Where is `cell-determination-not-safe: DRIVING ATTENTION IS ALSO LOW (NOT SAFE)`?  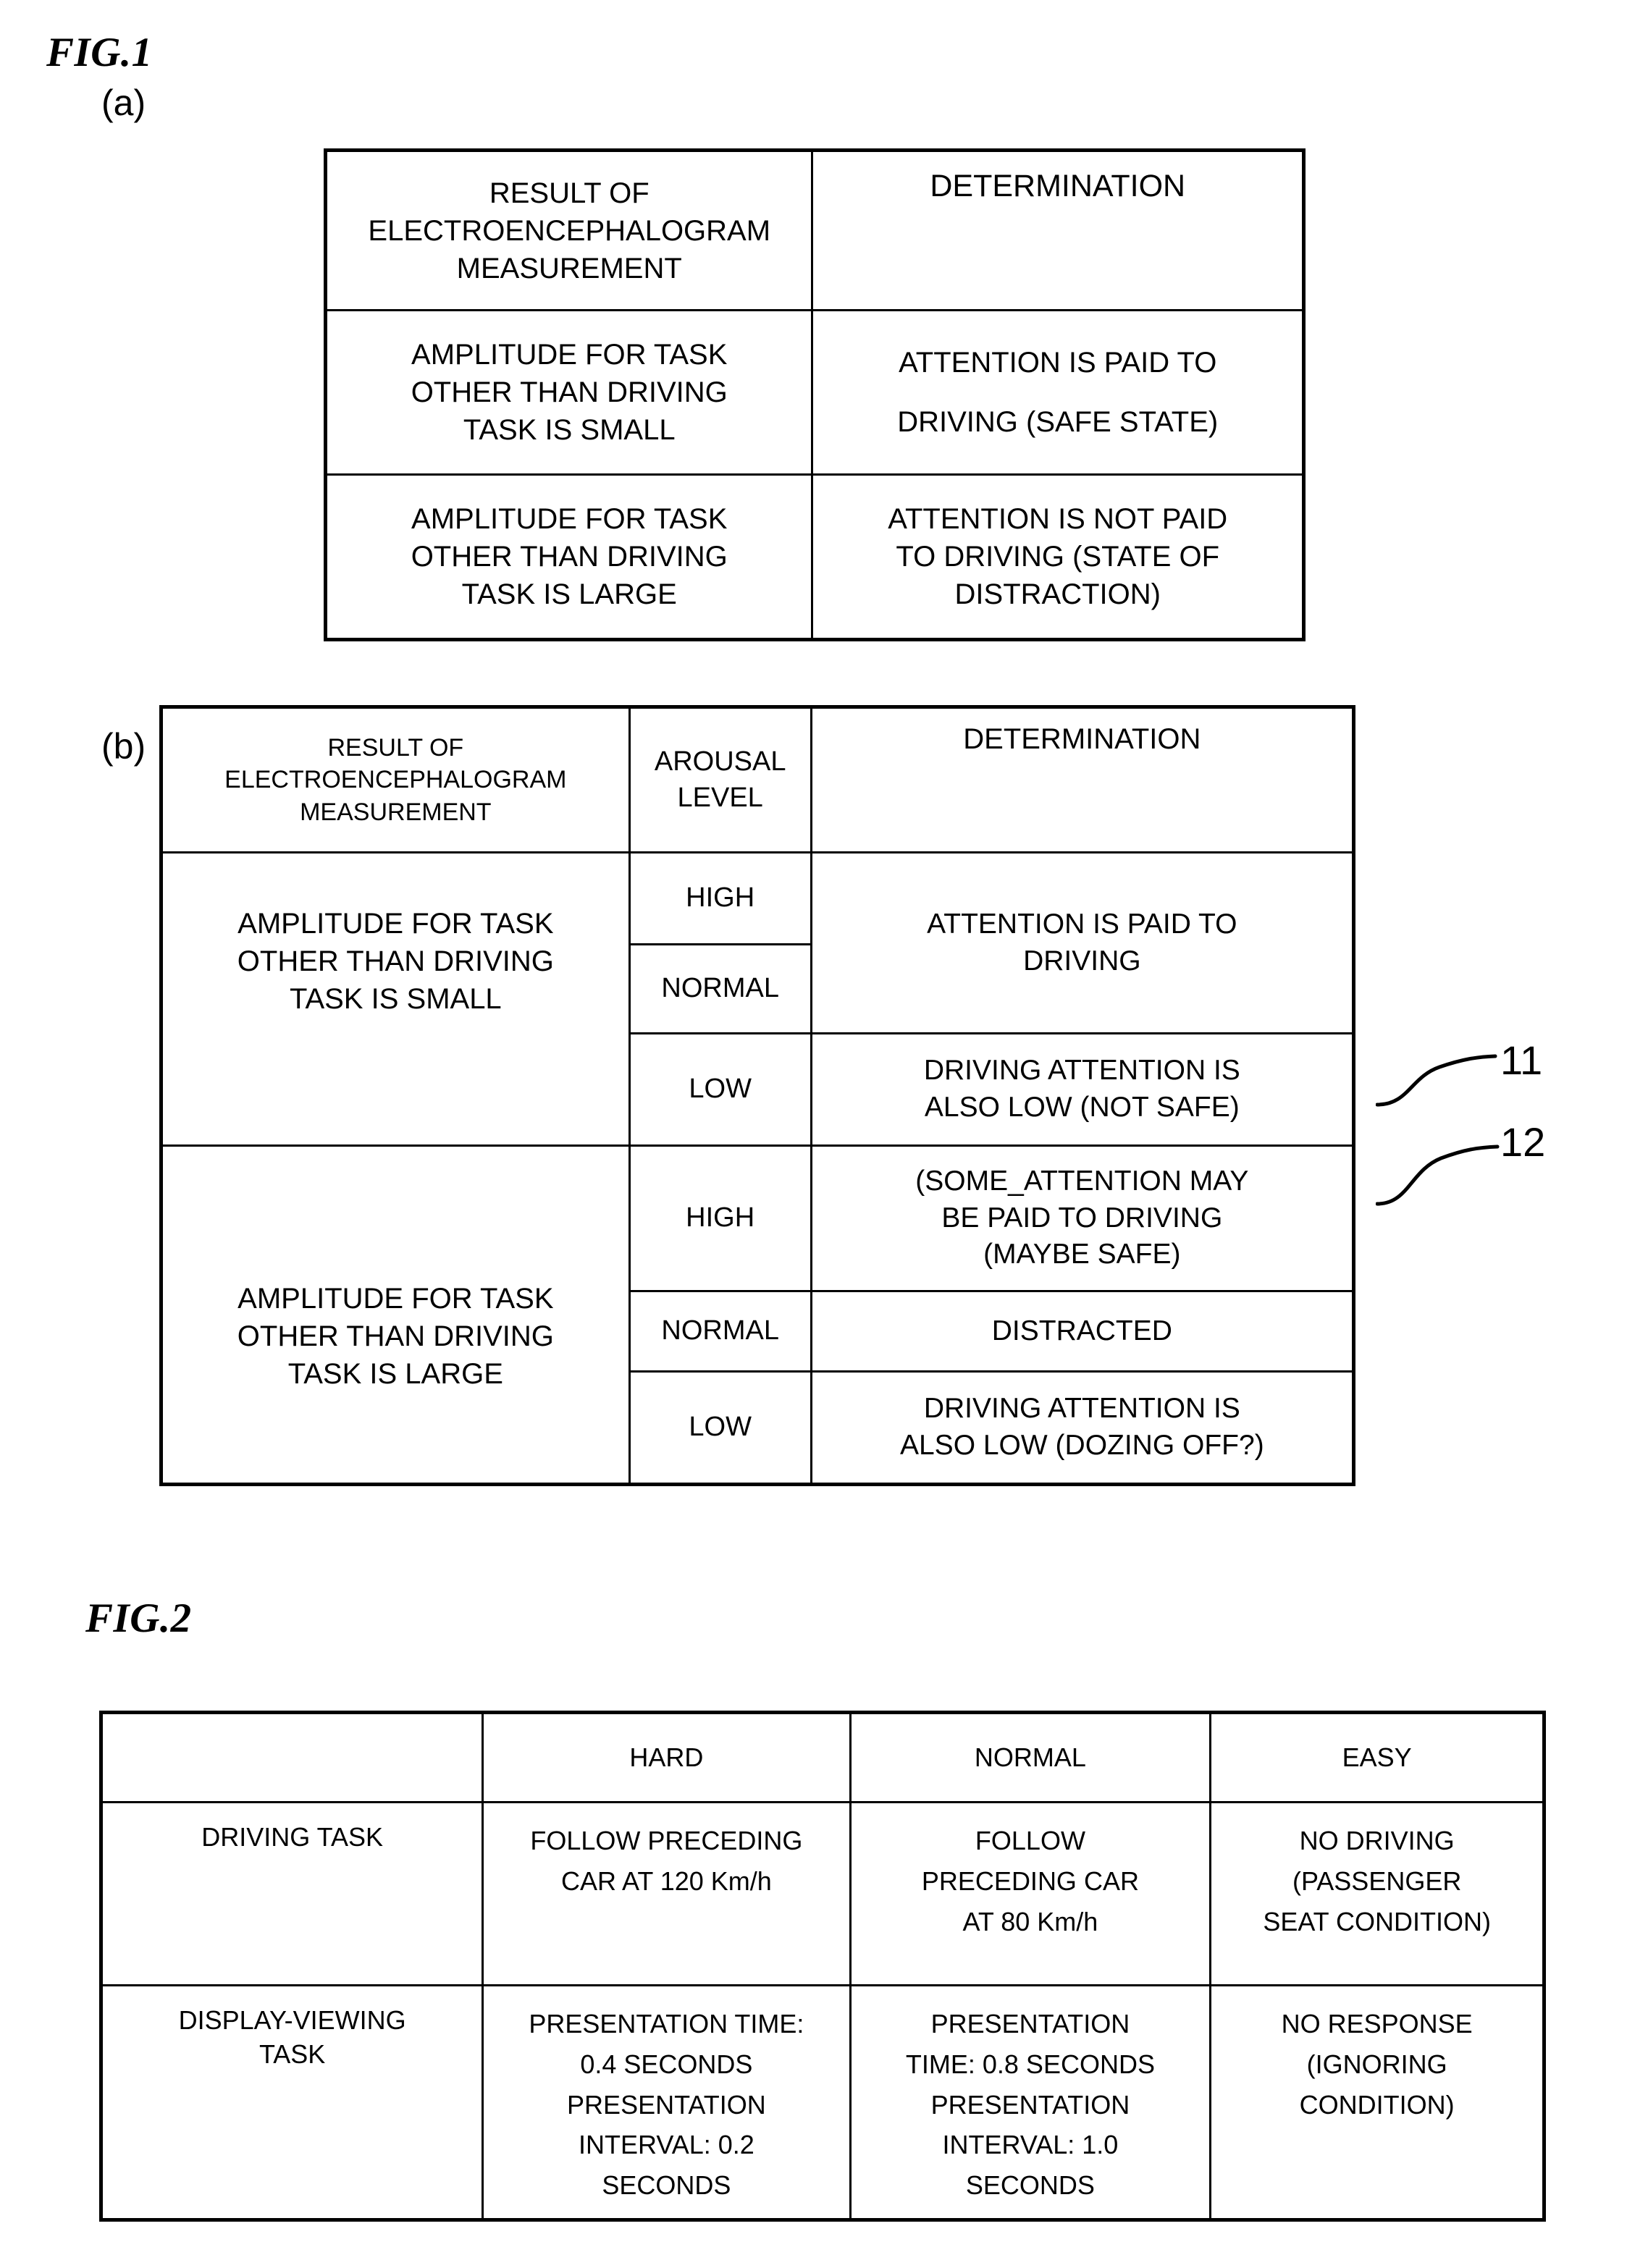 cell-determination-not-safe: DRIVING ATTENTION IS ALSO LOW (NOT SAFE) is located at coordinates (1082, 1089).